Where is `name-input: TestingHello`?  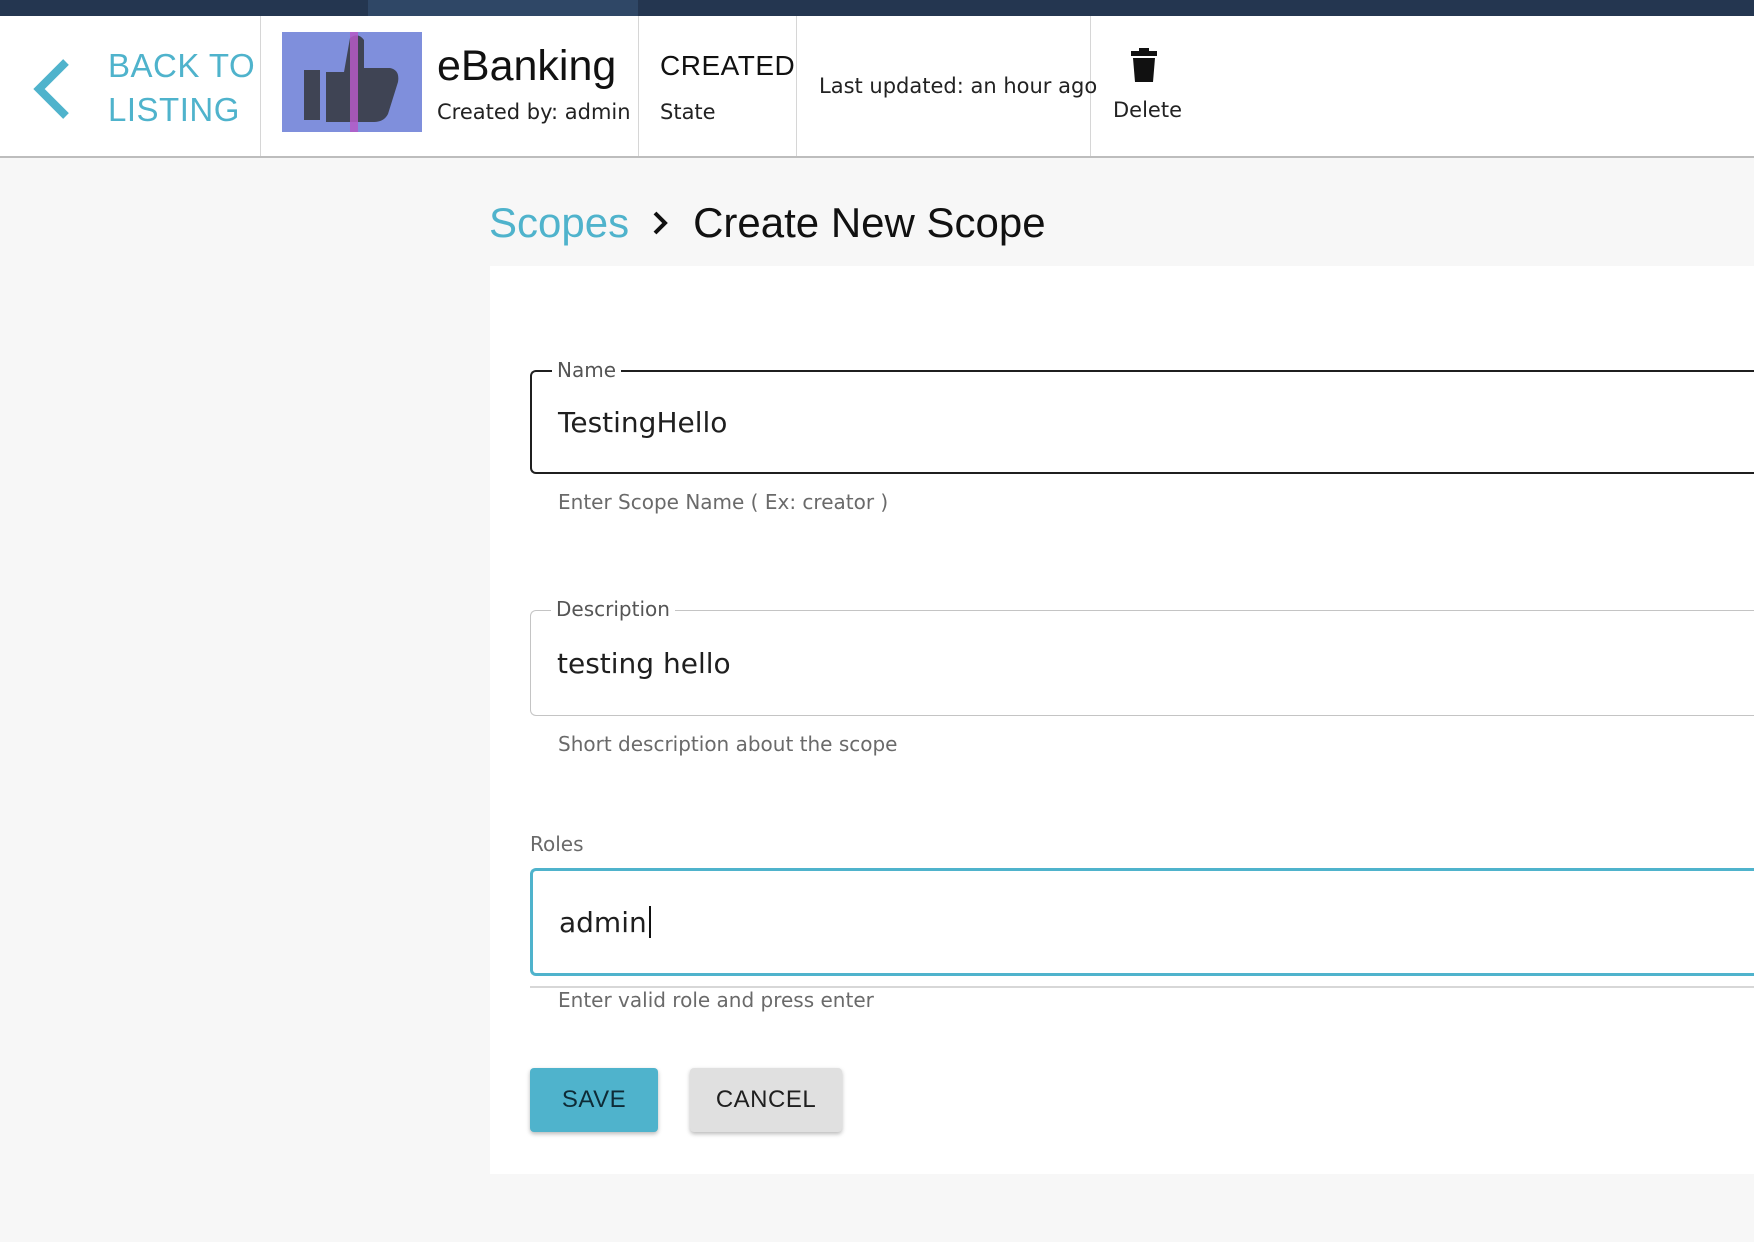
name-input: TestingHello is located at coordinates (1148, 422).